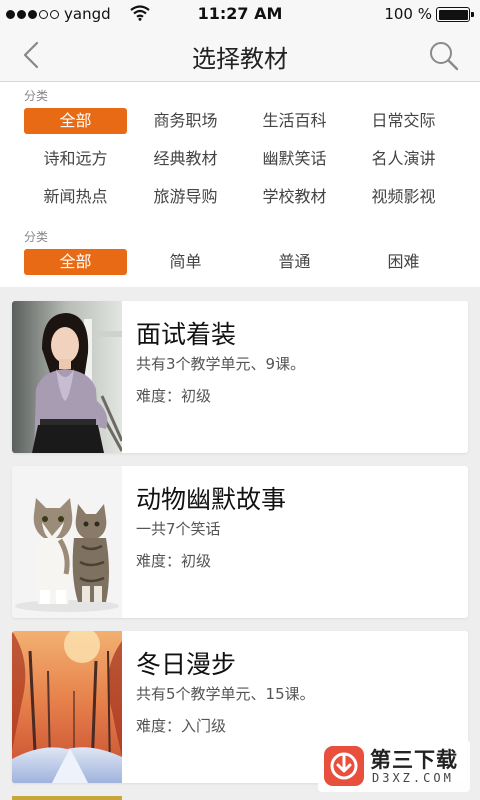 This screenshot has height=800, width=480. I want to click on course-title: 面试着装, so click(186, 334).